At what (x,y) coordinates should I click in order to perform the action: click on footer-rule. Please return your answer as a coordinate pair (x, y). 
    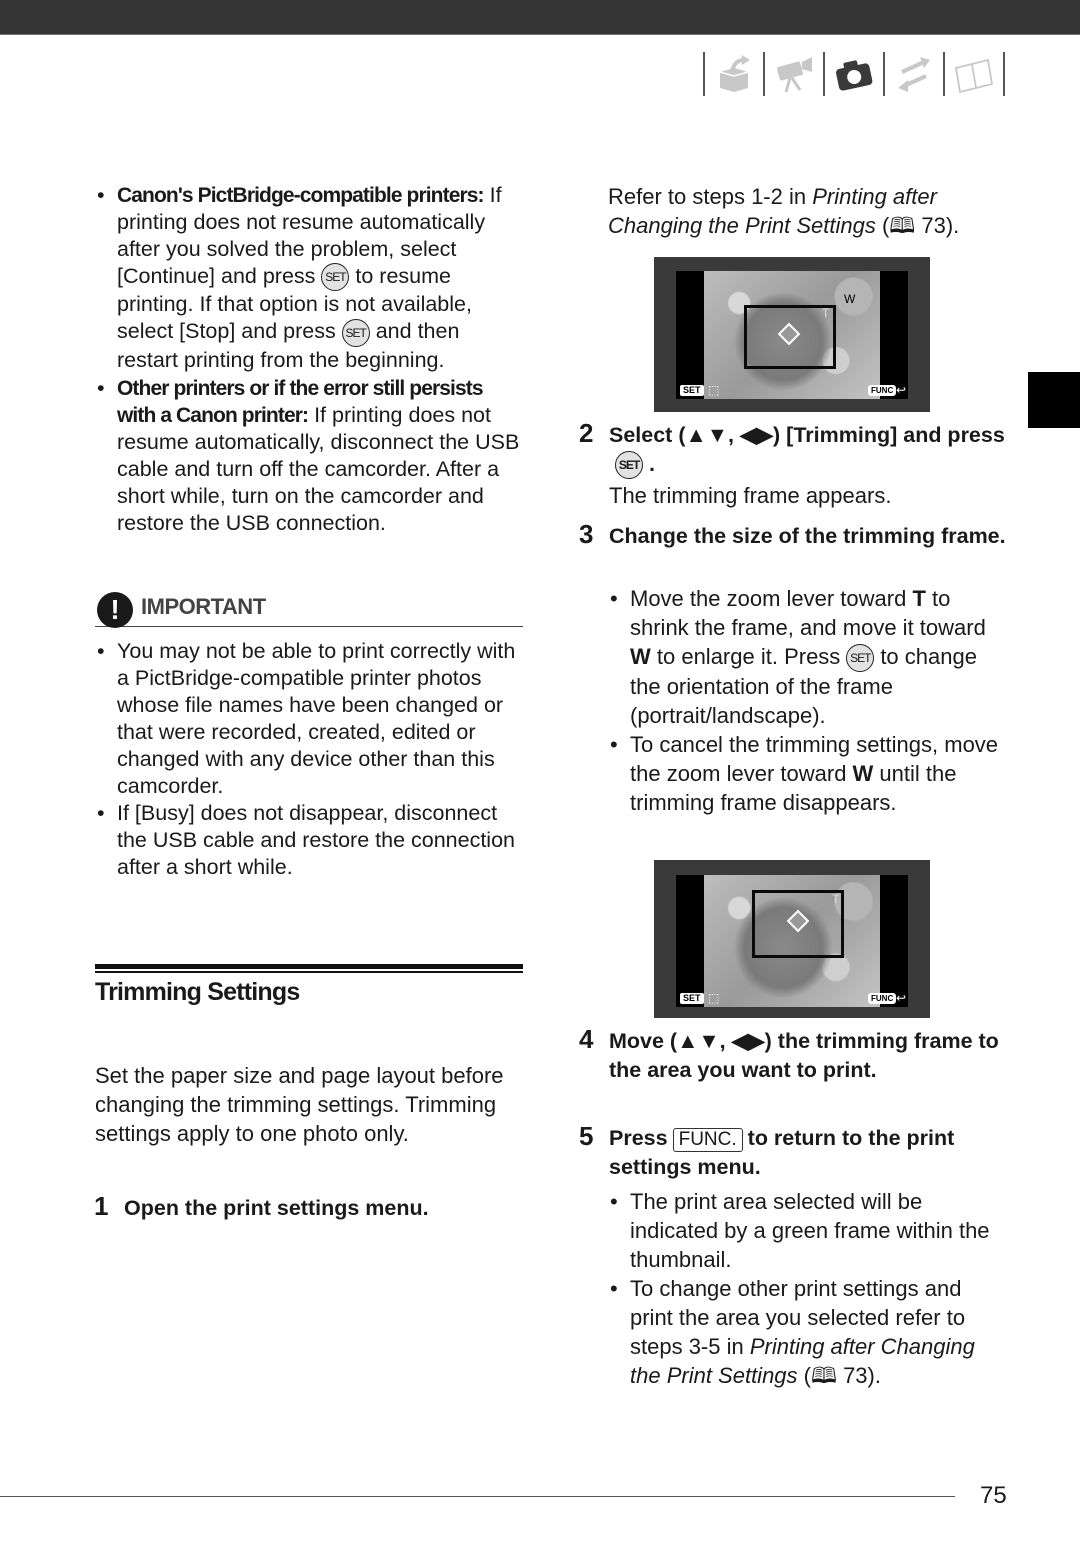
    Looking at the image, I should click on (477, 1496).